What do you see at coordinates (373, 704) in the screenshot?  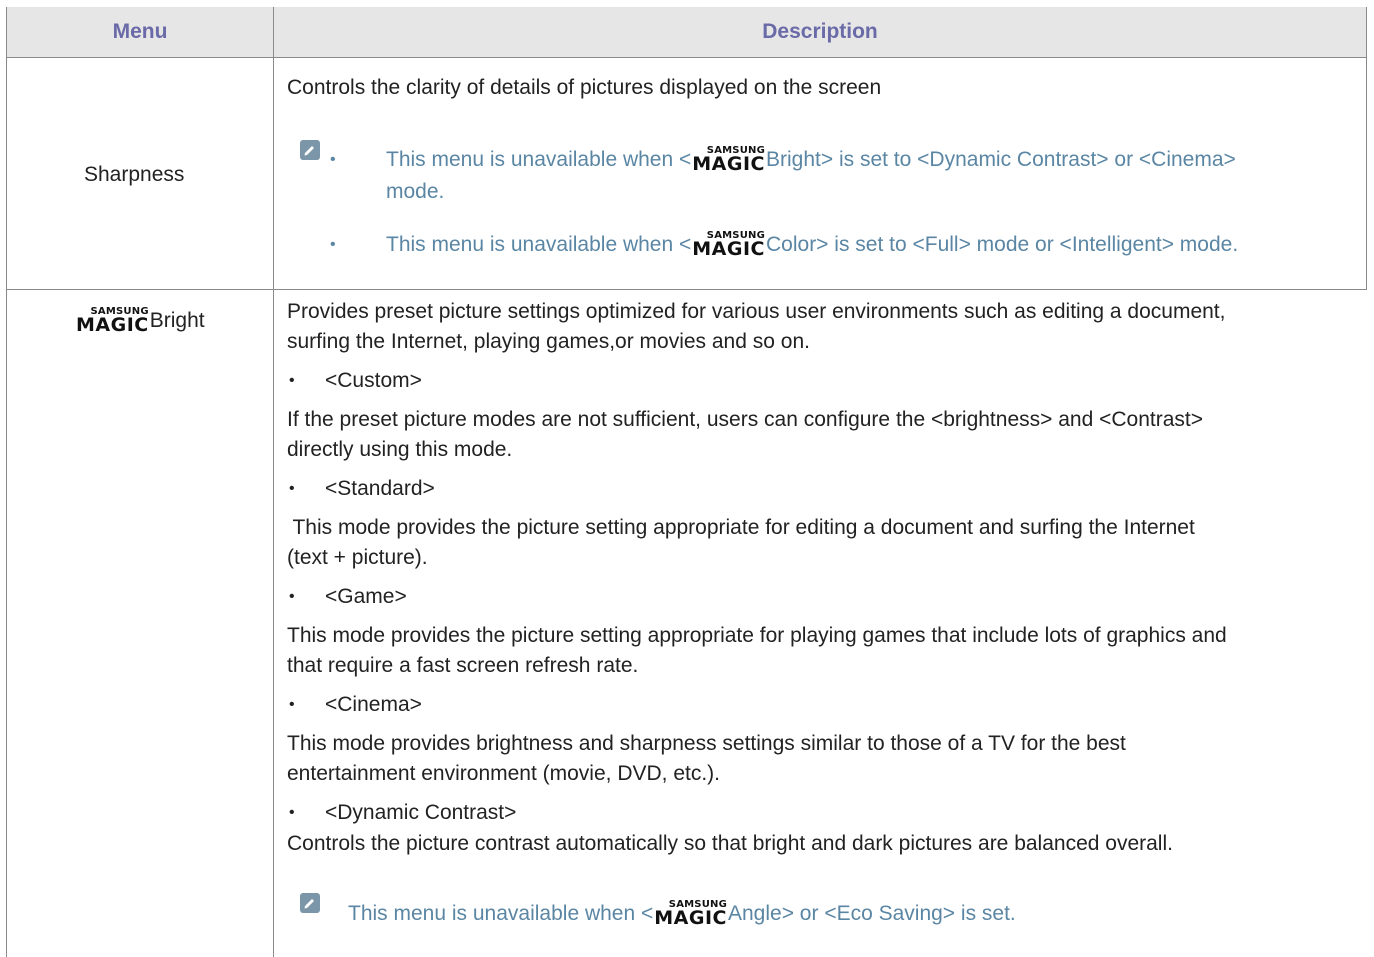 I see `mode-cinema: <Cinema>` at bounding box center [373, 704].